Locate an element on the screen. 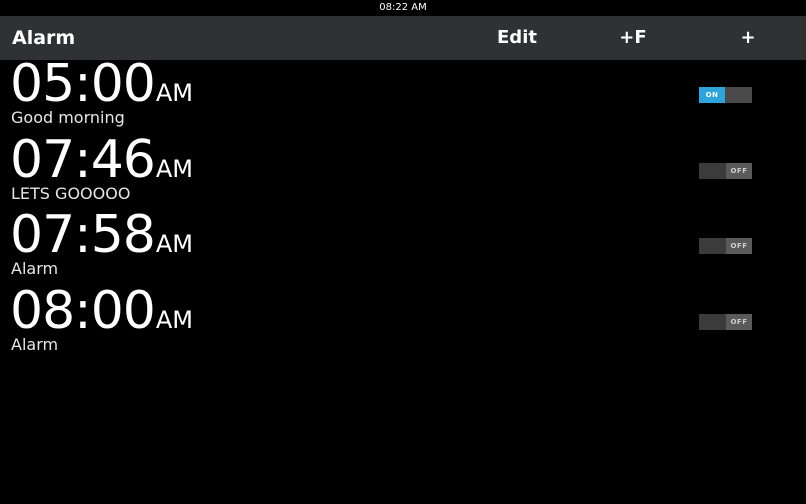  alarm-time: 08:00AM is located at coordinates (101, 311).